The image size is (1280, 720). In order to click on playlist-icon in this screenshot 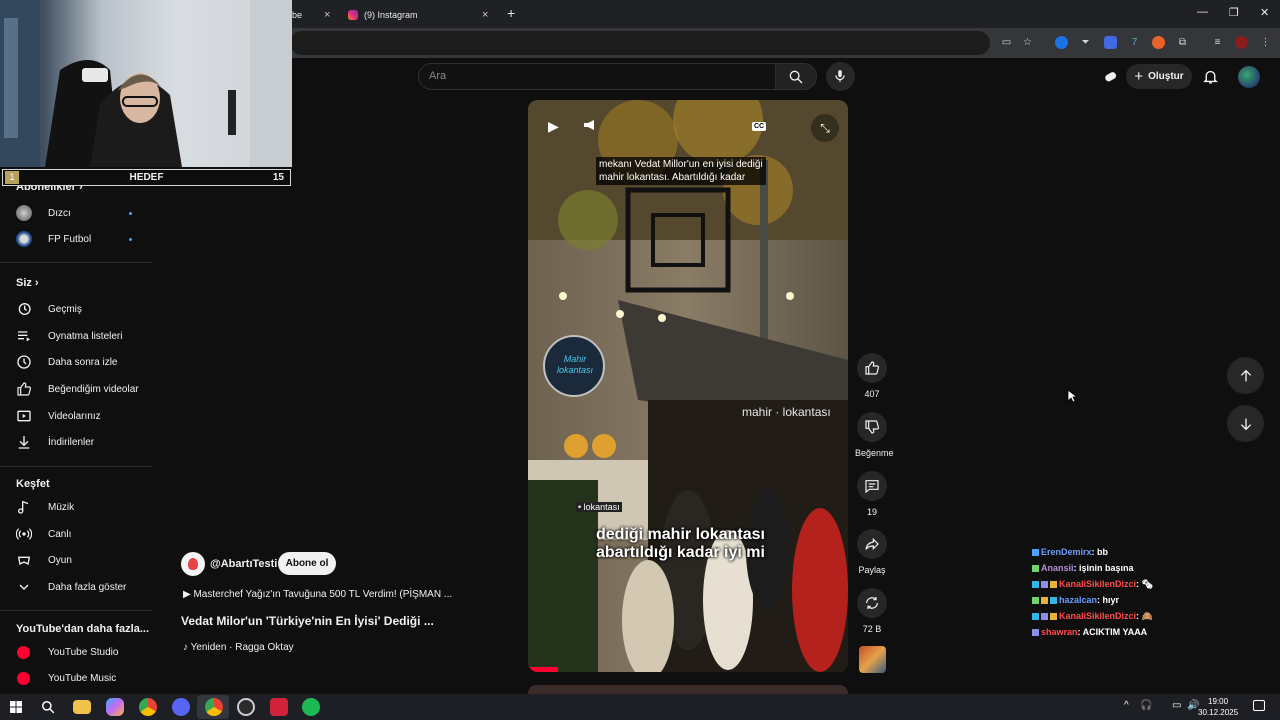, I will do `click(24, 336)`.